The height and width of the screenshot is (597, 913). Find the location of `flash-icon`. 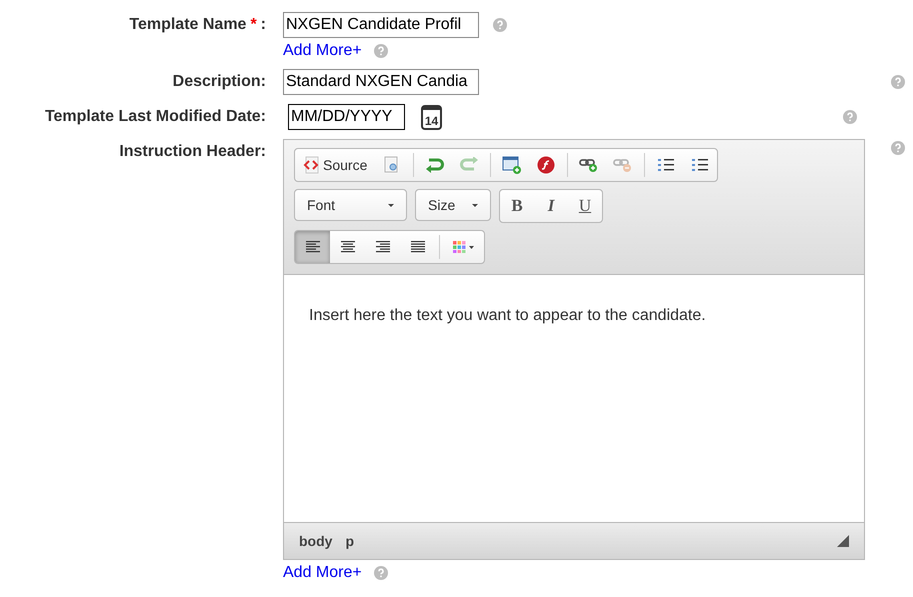

flash-icon is located at coordinates (546, 165).